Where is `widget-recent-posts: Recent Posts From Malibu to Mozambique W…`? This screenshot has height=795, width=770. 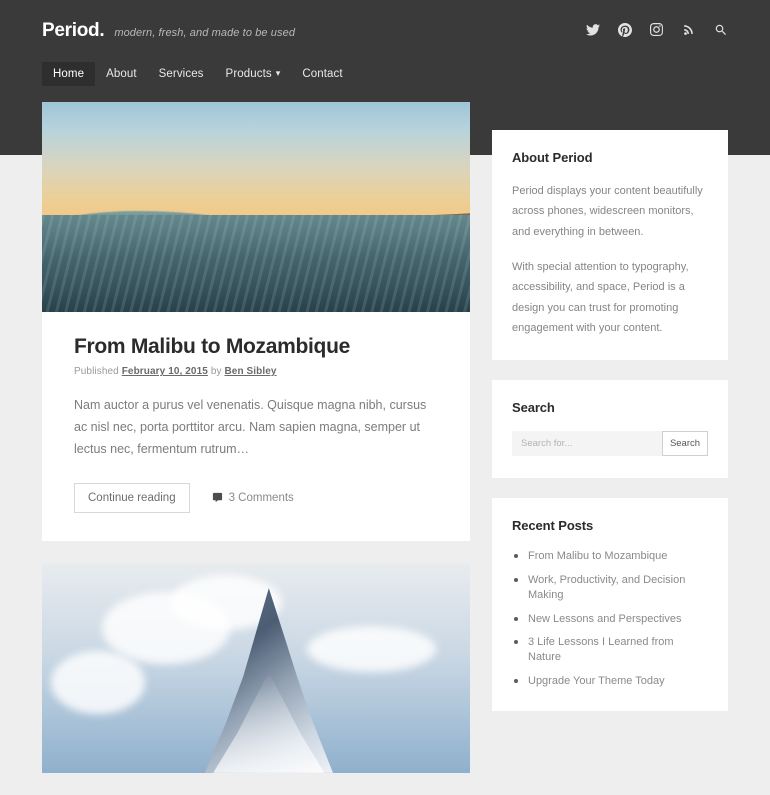
widget-recent-posts: Recent Posts From Malibu to Mozambique W… is located at coordinates (610, 605).